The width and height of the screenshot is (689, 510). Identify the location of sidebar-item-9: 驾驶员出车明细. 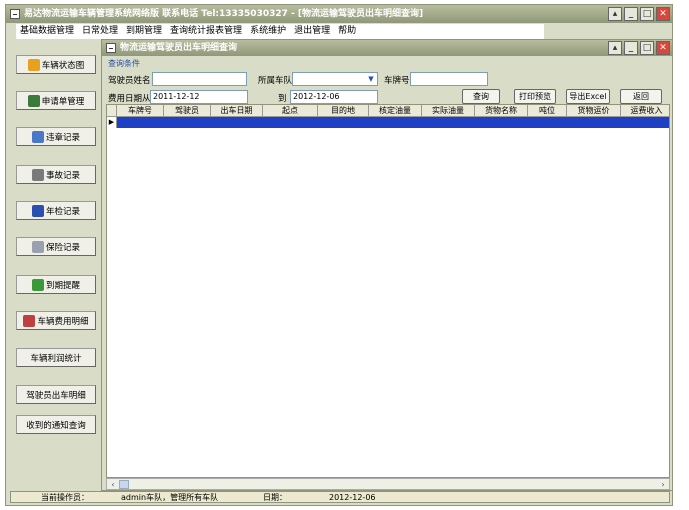
(56, 394).